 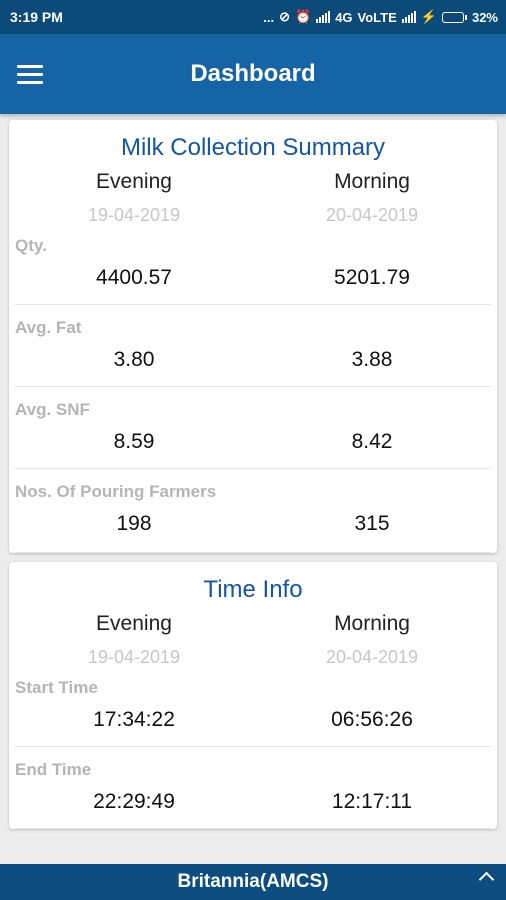 I want to click on metric-row-pouring-farmers: Nos. Of Pouring Farmers 198 315, so click(x=253, y=515).